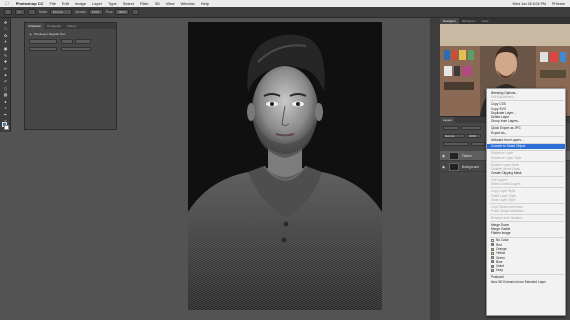 Image resolution: width=570 pixels, height=320 pixels. Describe the element at coordinates (43, 12) in the screenshot. I see `mode-label: Mode:` at that location.